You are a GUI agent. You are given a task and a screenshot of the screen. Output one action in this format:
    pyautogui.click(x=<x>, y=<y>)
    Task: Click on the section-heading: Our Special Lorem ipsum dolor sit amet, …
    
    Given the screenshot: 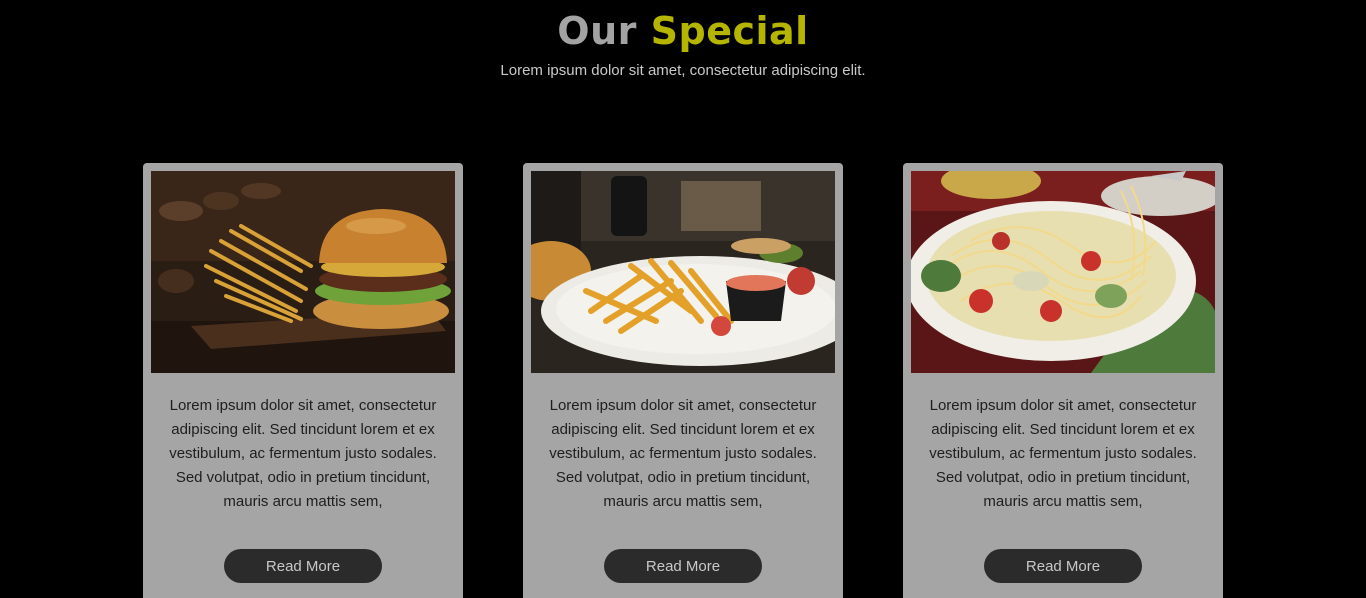 What is the action you would take?
    pyautogui.click(x=683, y=43)
    